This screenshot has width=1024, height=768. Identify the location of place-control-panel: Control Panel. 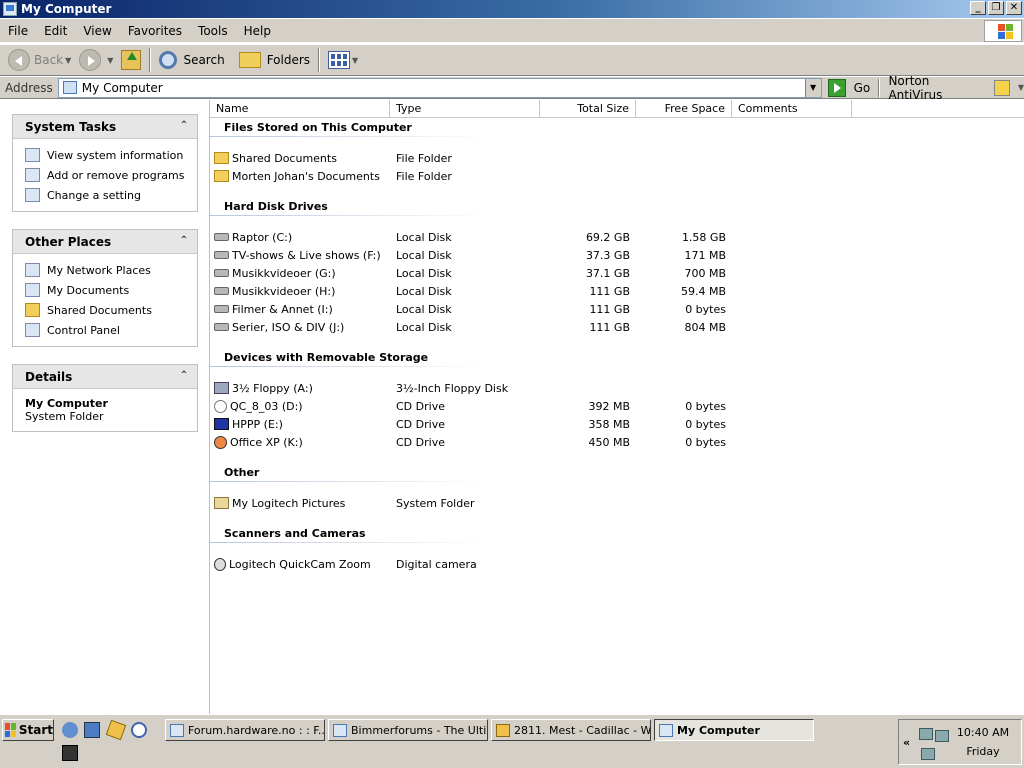
(111, 330).